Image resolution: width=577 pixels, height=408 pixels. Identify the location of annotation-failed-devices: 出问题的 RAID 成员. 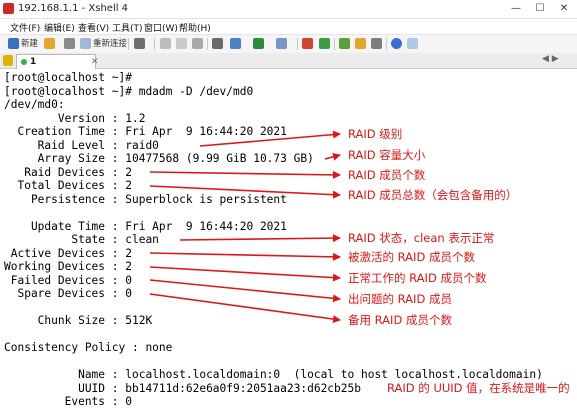
(400, 299).